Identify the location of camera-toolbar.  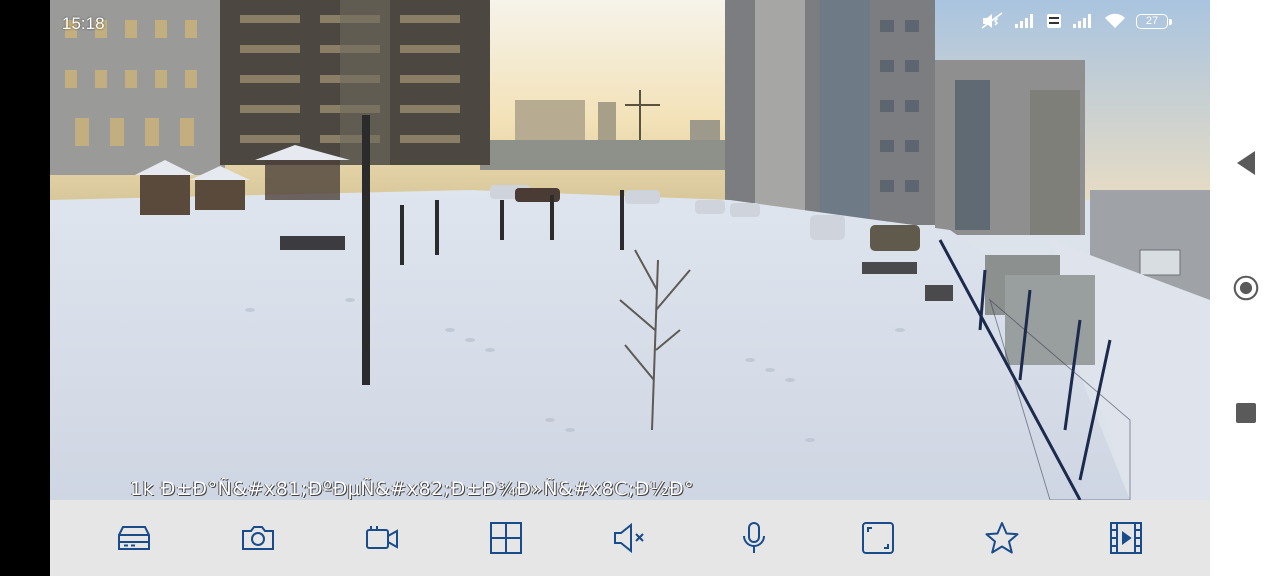
(630, 538).